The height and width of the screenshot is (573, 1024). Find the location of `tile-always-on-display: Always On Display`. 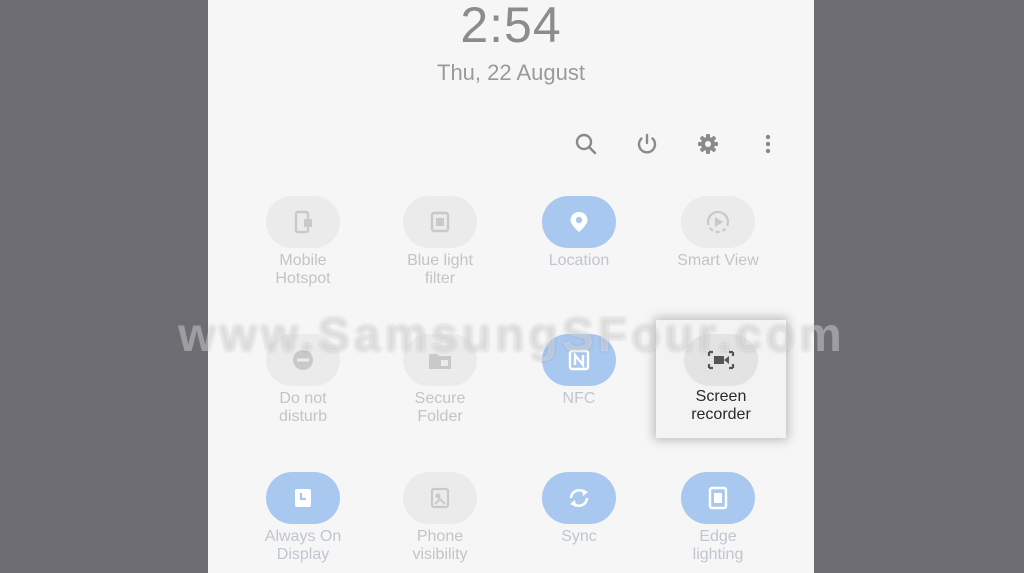

tile-always-on-display: Always On Display is located at coordinates (303, 522).